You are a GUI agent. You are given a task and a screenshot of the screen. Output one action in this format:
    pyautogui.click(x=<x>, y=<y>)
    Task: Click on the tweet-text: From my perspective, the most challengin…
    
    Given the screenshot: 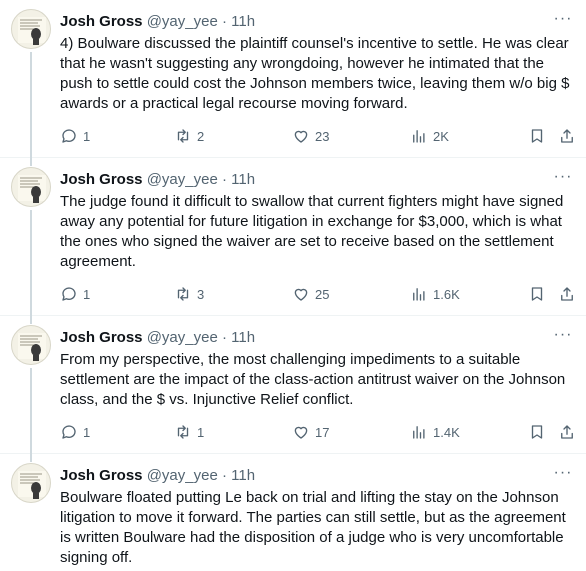 What is the action you would take?
    pyautogui.click(x=313, y=379)
    